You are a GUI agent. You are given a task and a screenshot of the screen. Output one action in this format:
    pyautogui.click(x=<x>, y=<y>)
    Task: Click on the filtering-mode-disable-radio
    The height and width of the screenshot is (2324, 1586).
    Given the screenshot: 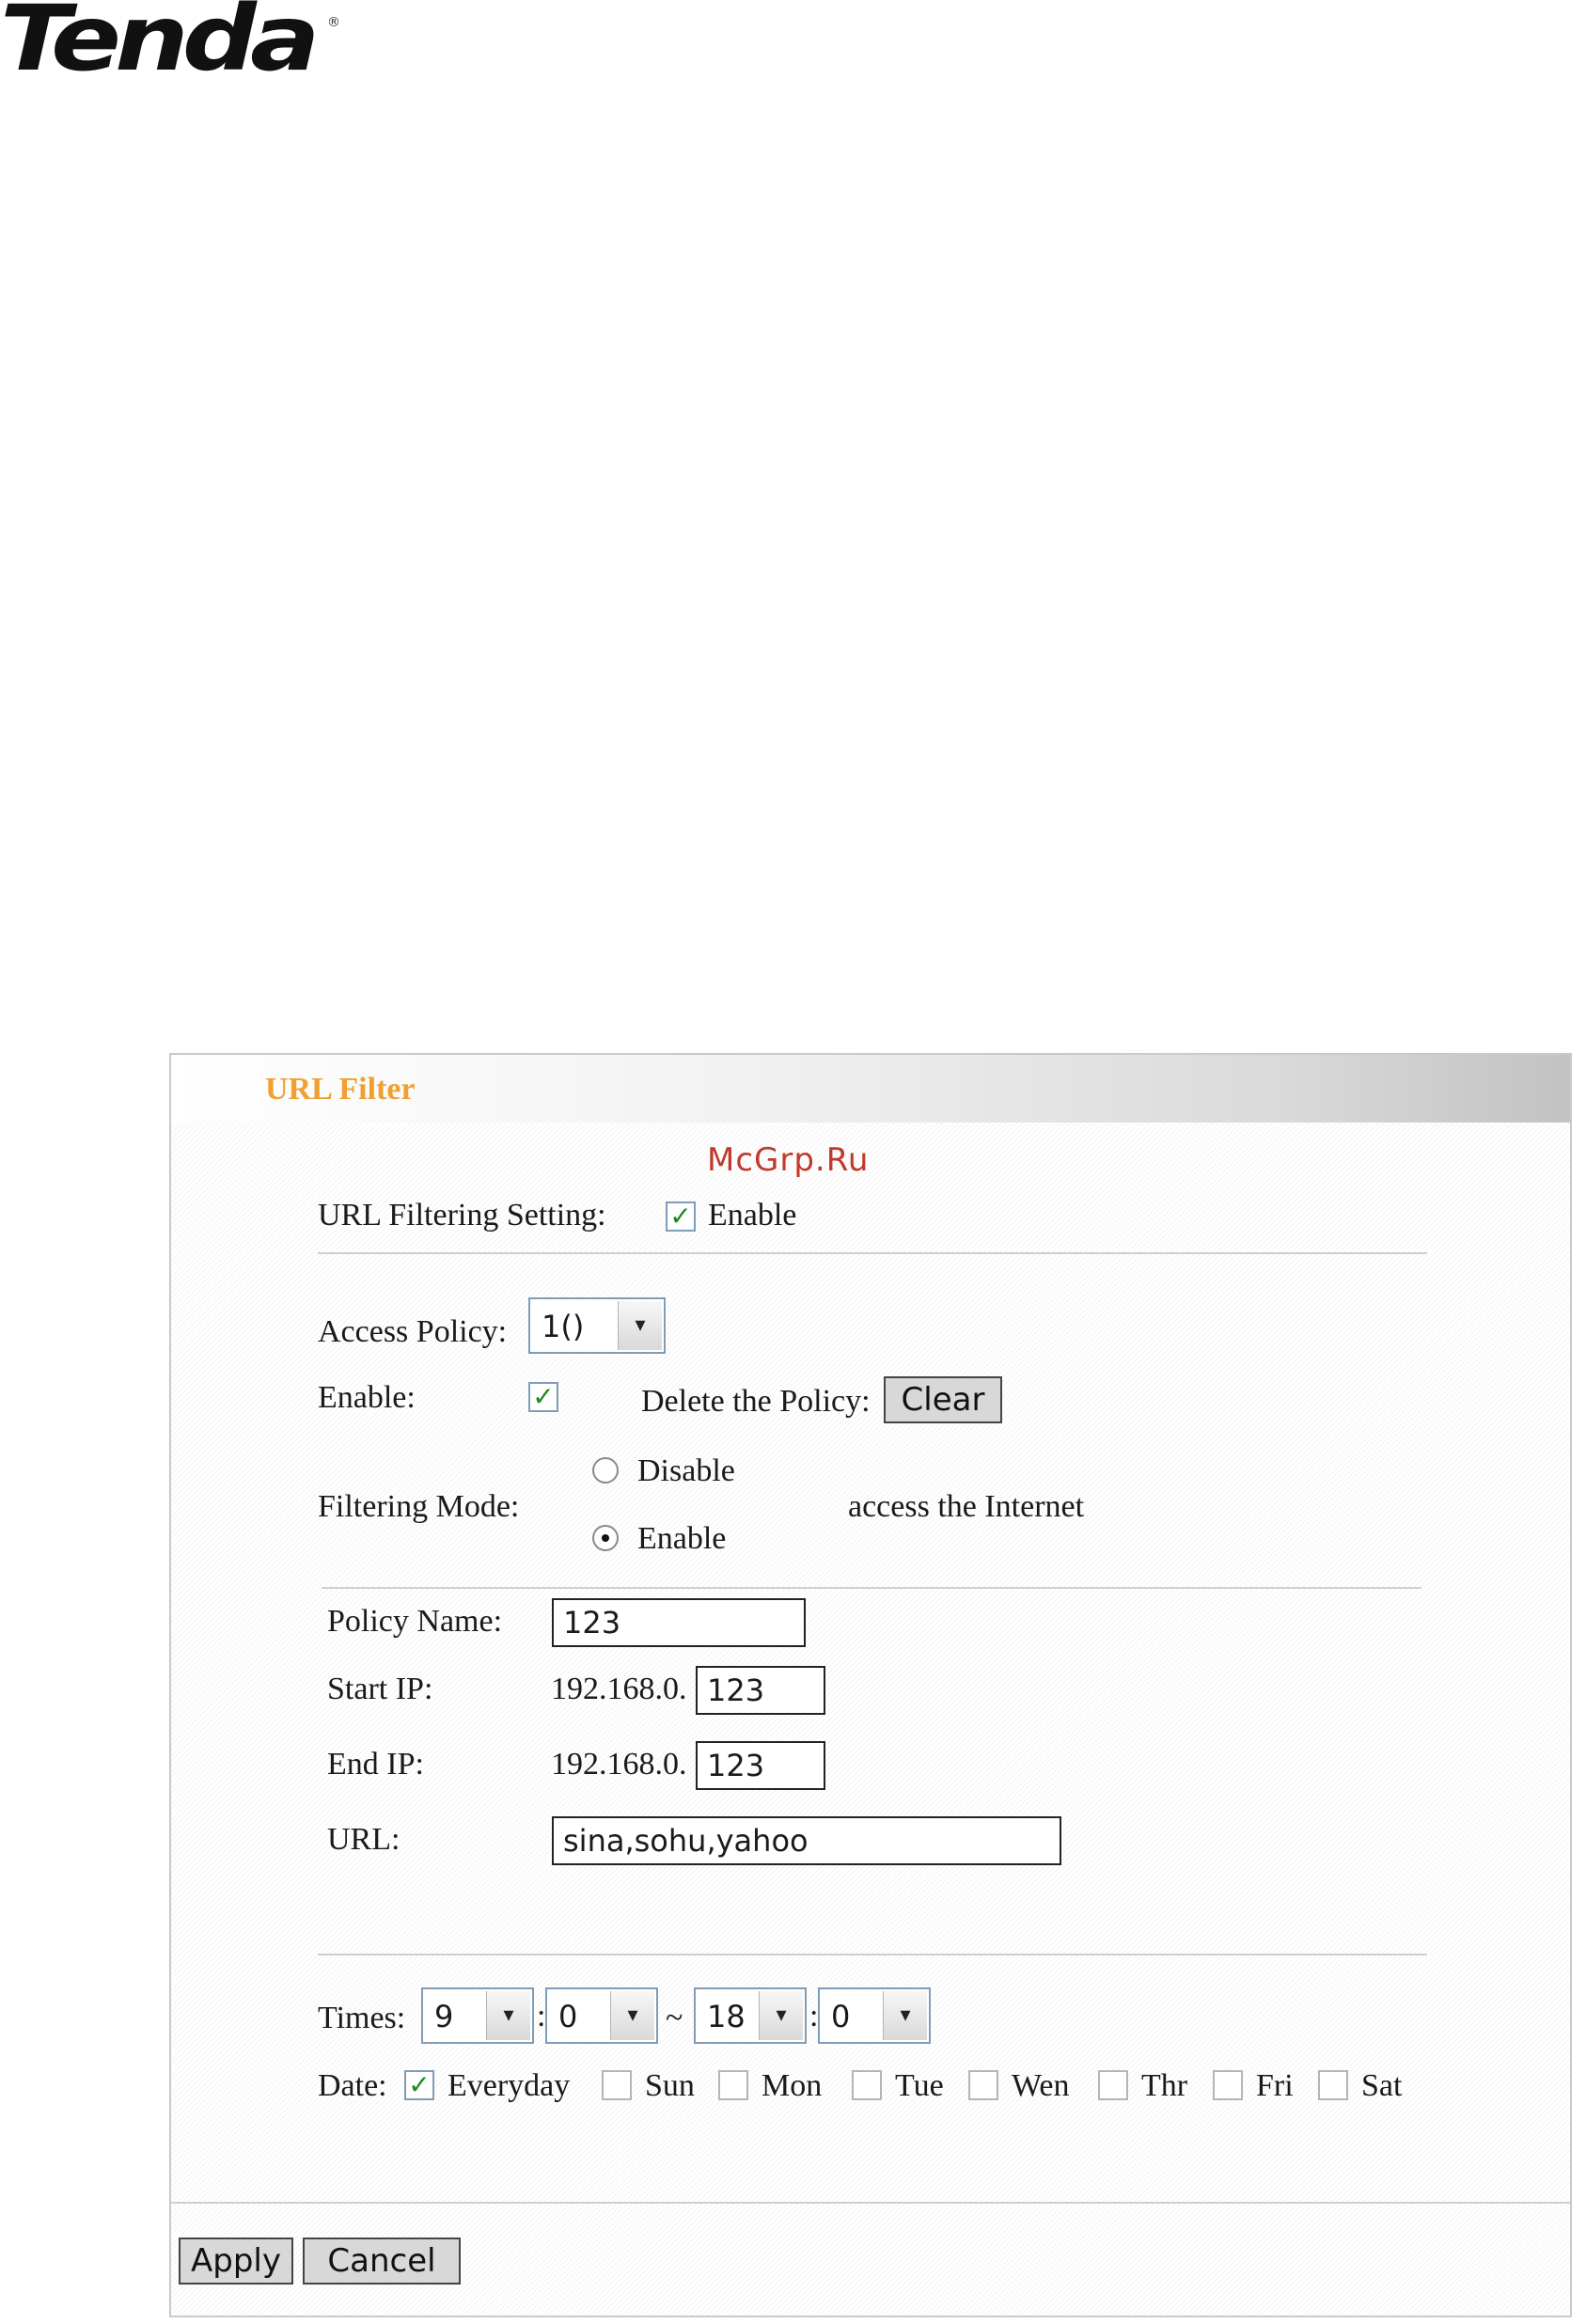 What is the action you would take?
    pyautogui.click(x=605, y=1470)
    